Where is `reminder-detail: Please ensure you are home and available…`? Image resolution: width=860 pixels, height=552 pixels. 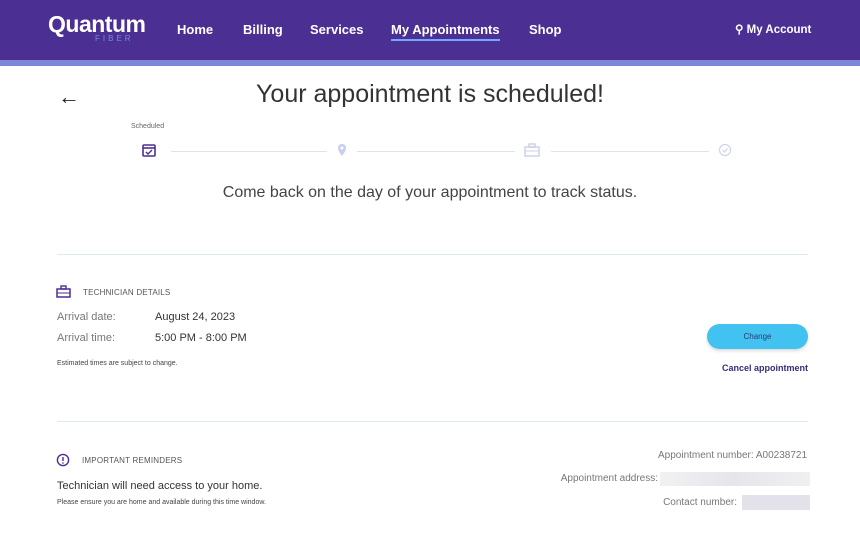
reminder-detail: Please ensure you are home and available… is located at coordinates (161, 502).